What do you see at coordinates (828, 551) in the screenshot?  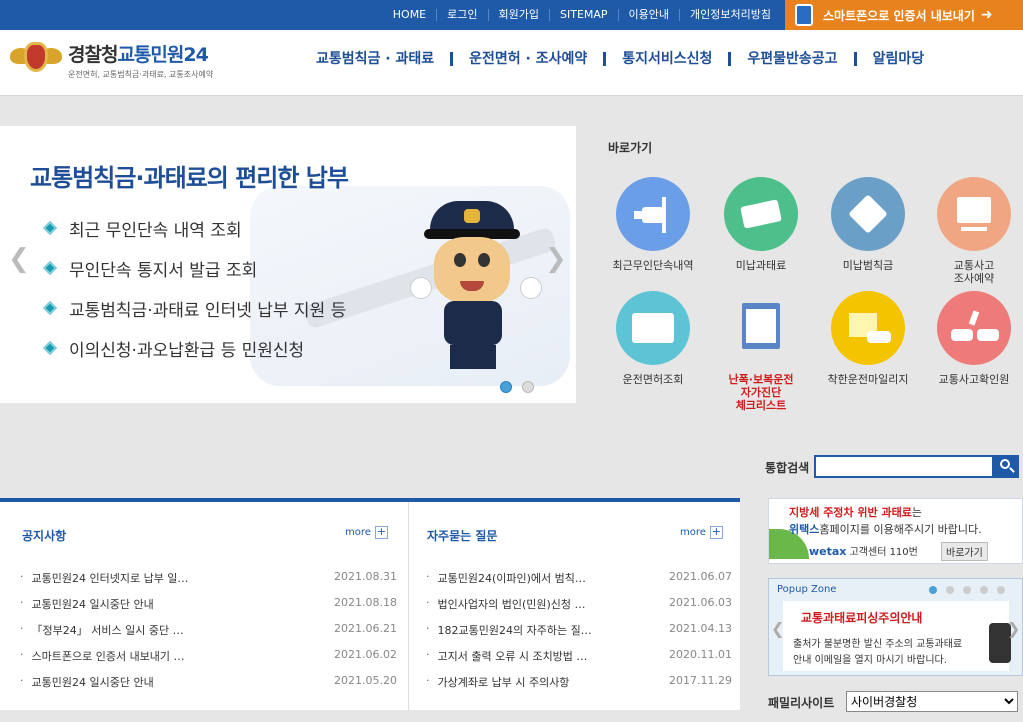 I see `wetax-logo: wetax` at bounding box center [828, 551].